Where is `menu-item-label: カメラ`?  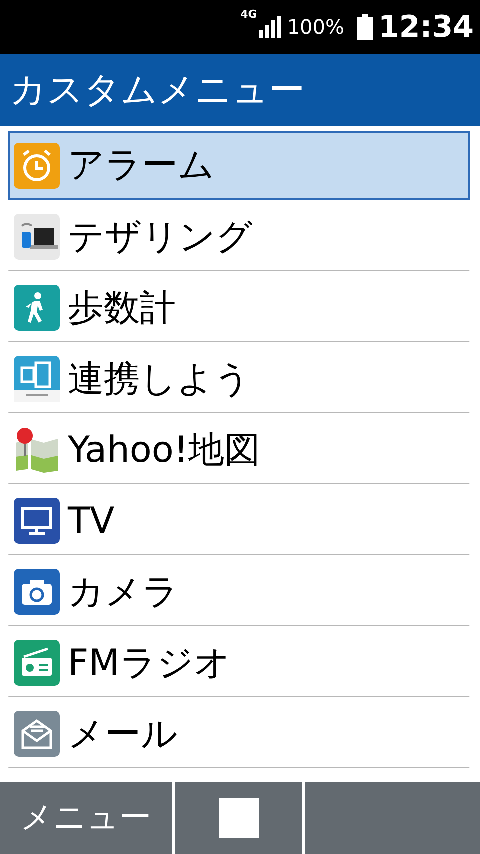 menu-item-label: カメラ is located at coordinates (123, 592).